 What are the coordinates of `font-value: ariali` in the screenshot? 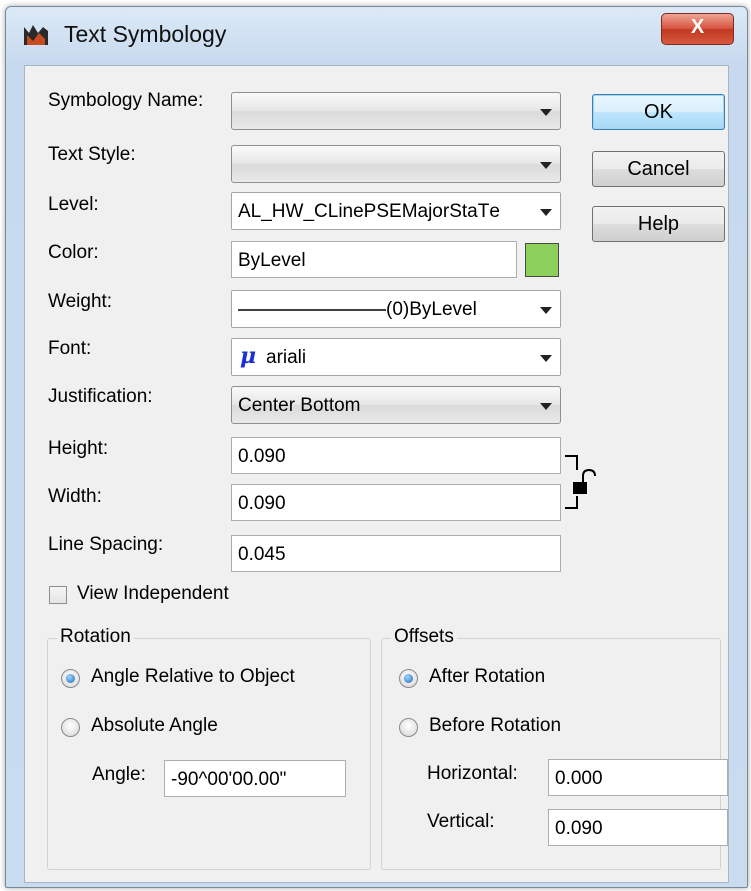 It's located at (286, 357).